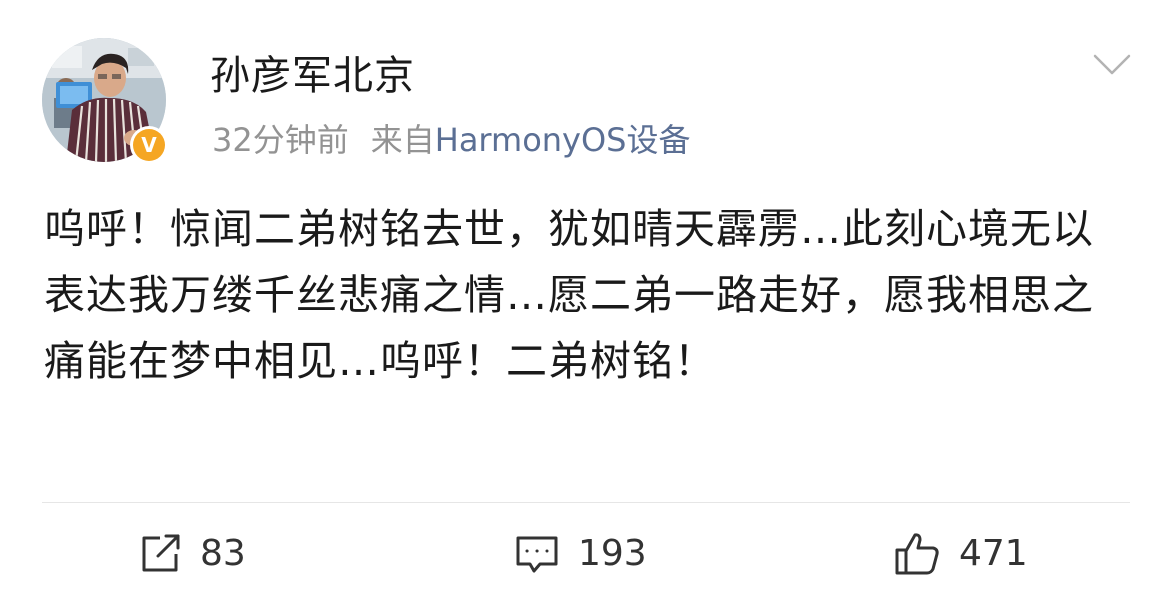 The height and width of the screenshot is (597, 1170). I want to click on repost-icon, so click(161, 553).